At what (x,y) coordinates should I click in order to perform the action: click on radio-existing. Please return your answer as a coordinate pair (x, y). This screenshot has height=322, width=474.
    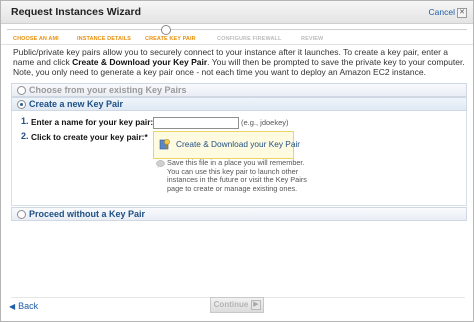
    Looking at the image, I should click on (21, 90).